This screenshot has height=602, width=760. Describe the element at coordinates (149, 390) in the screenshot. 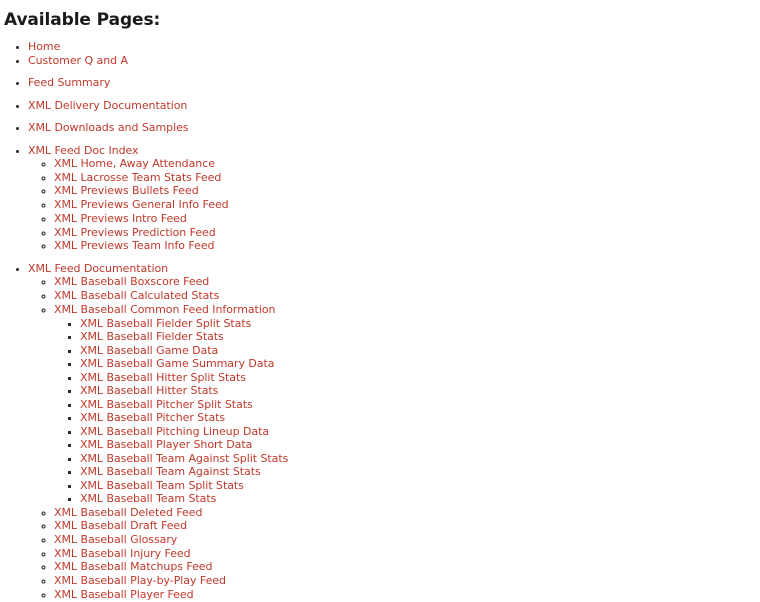

I see `page-link: XML Baseball Hitter Stats` at that location.